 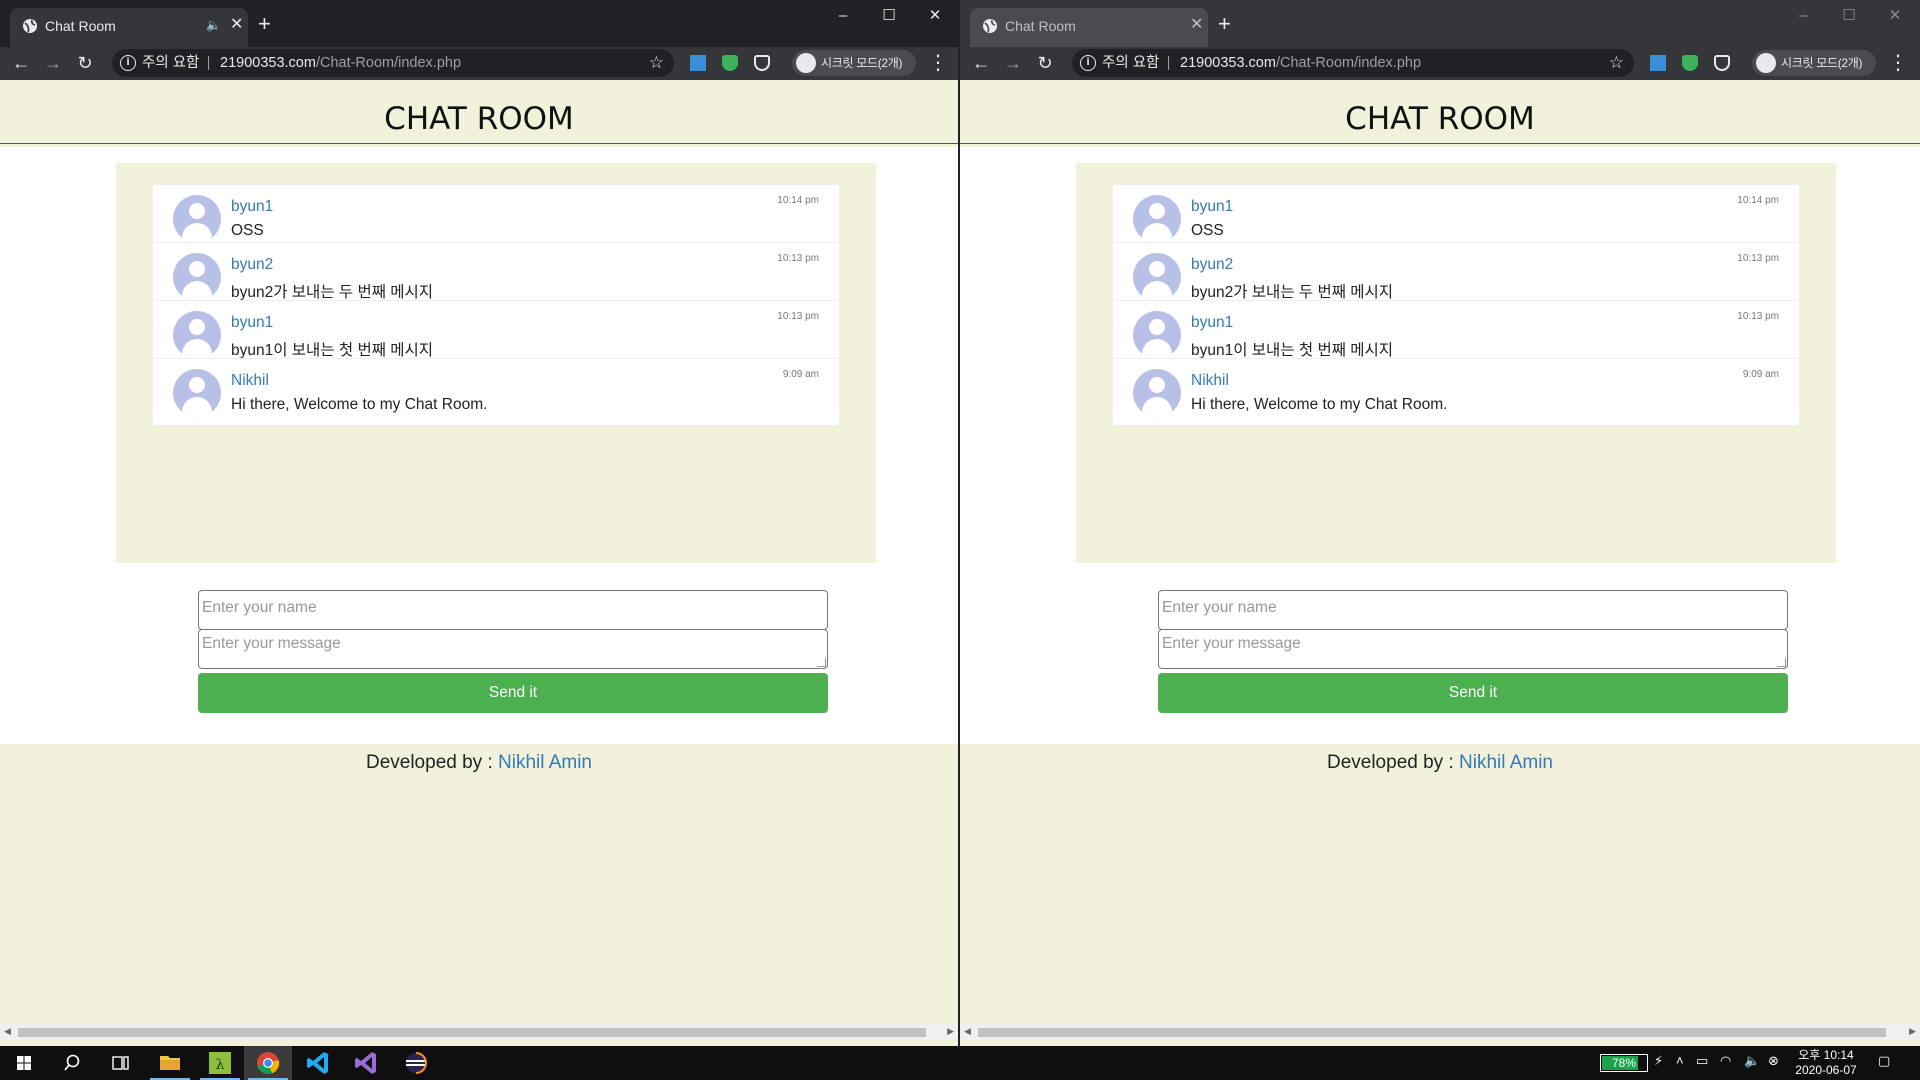 What do you see at coordinates (990, 26) in the screenshot?
I see `globe-icon` at bounding box center [990, 26].